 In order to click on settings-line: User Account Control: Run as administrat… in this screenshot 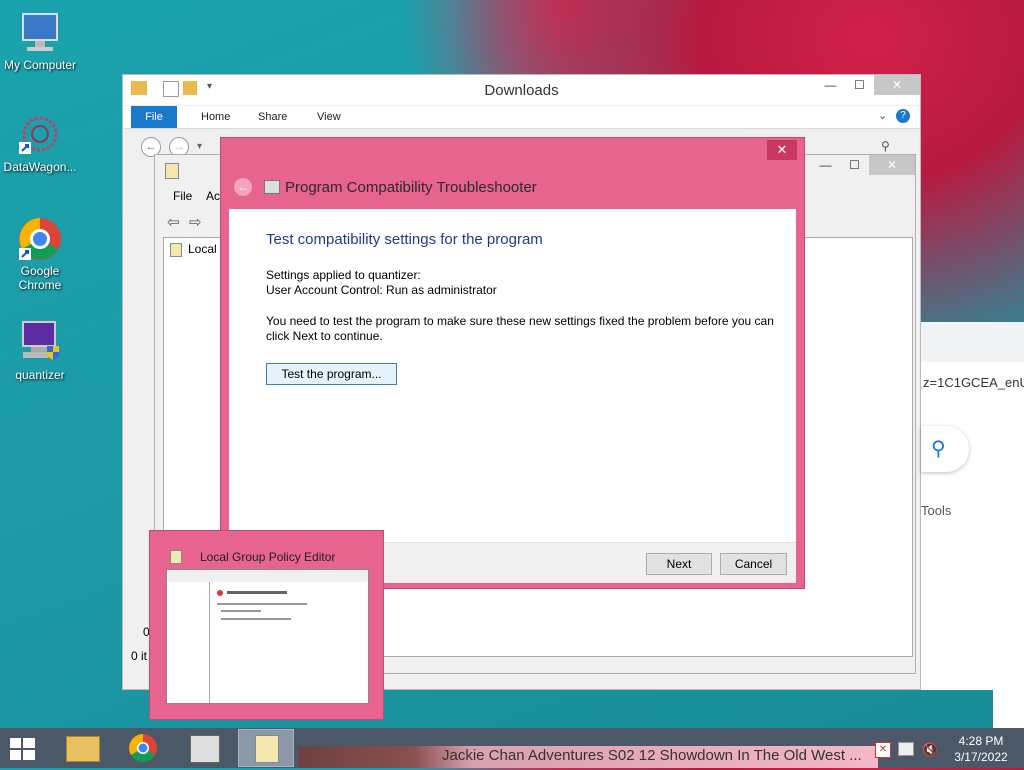, I will do `click(381, 290)`.